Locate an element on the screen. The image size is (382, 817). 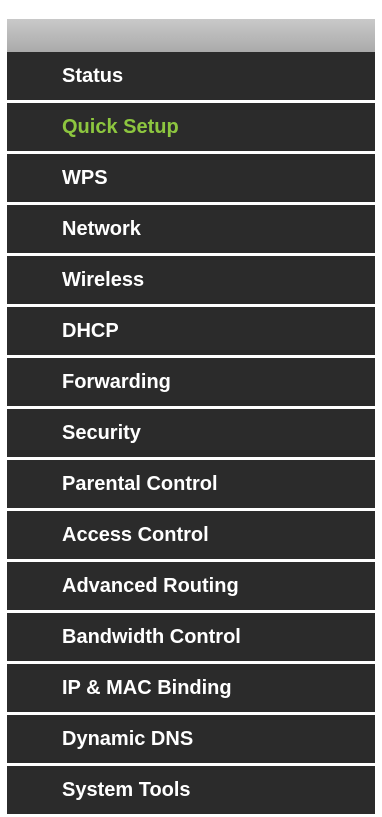
menu-item-label: WPS is located at coordinates (85, 177).